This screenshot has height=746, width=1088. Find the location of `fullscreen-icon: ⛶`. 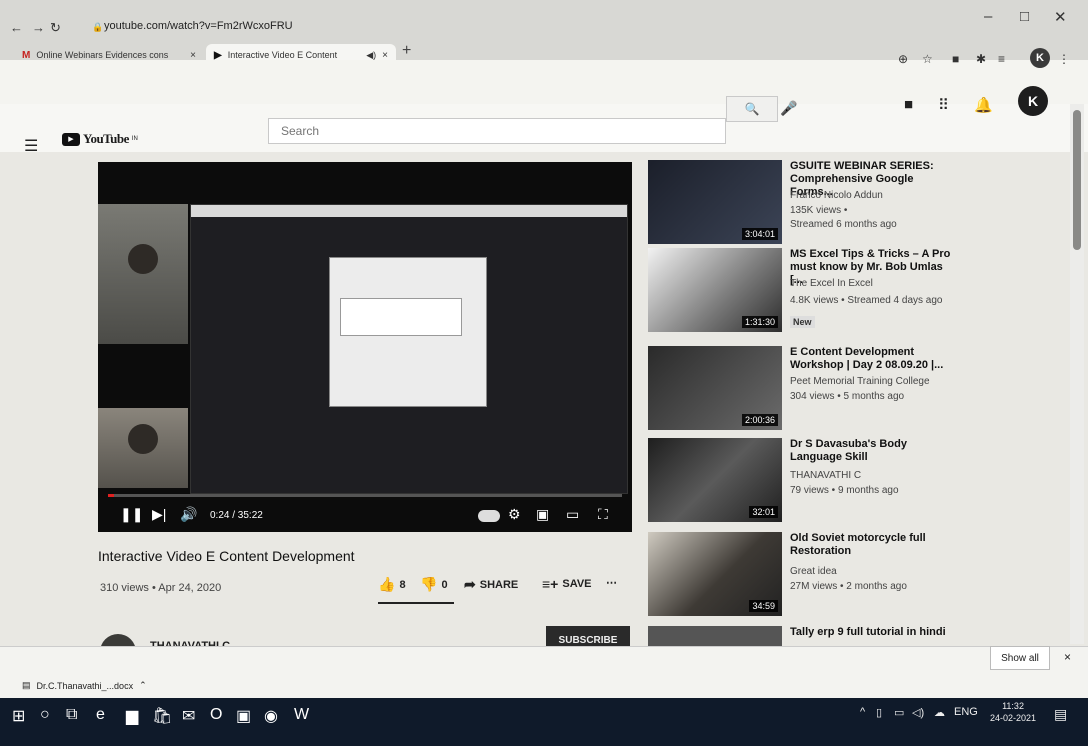

fullscreen-icon: ⛶ is located at coordinates (603, 514).